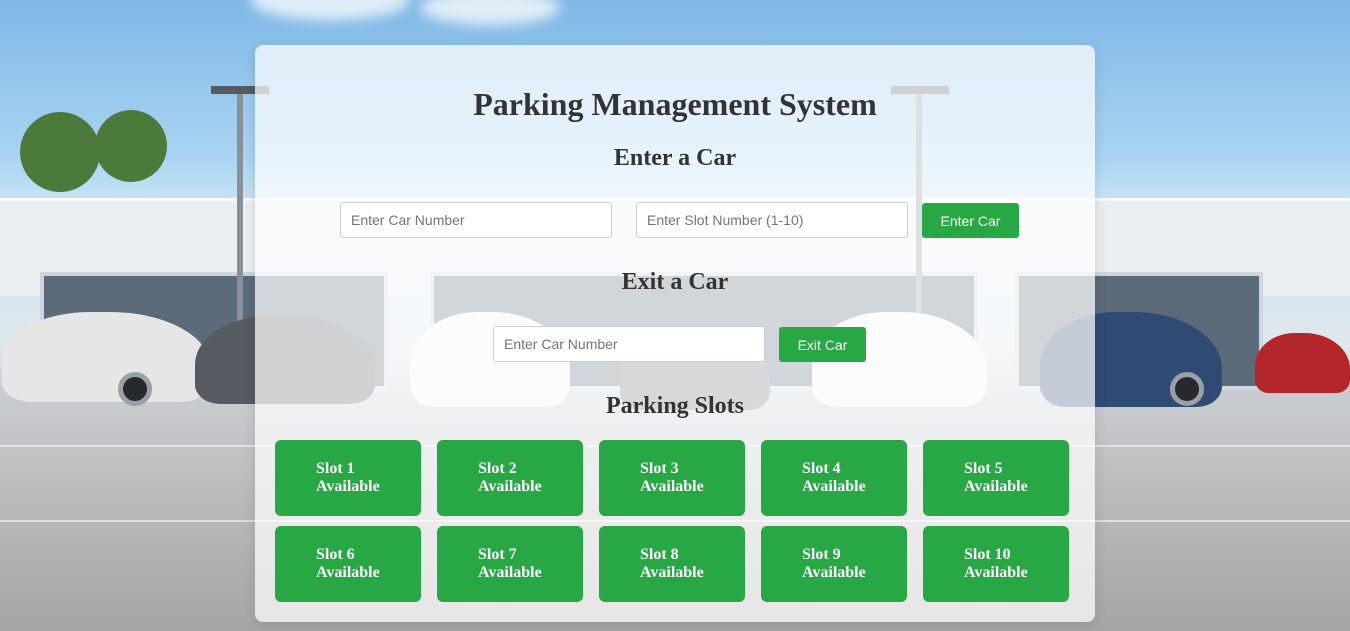  I want to click on exit-car-number-input, so click(629, 344).